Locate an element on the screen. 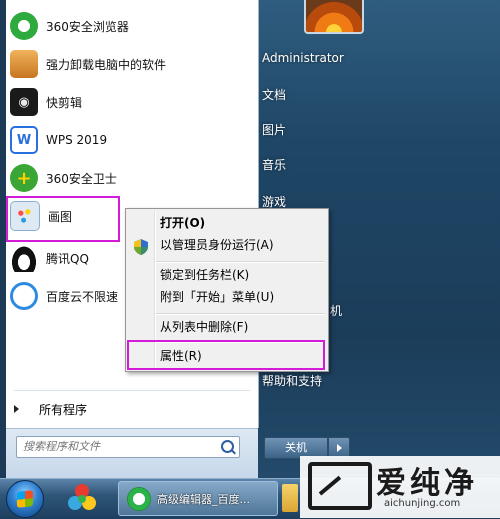  program-label: 腾讯QQ is located at coordinates (67, 258).